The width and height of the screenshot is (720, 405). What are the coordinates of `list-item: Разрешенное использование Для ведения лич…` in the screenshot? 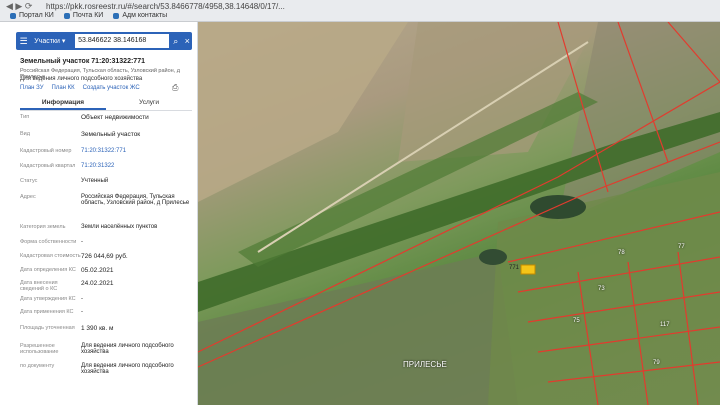 It's located at (97, 349).